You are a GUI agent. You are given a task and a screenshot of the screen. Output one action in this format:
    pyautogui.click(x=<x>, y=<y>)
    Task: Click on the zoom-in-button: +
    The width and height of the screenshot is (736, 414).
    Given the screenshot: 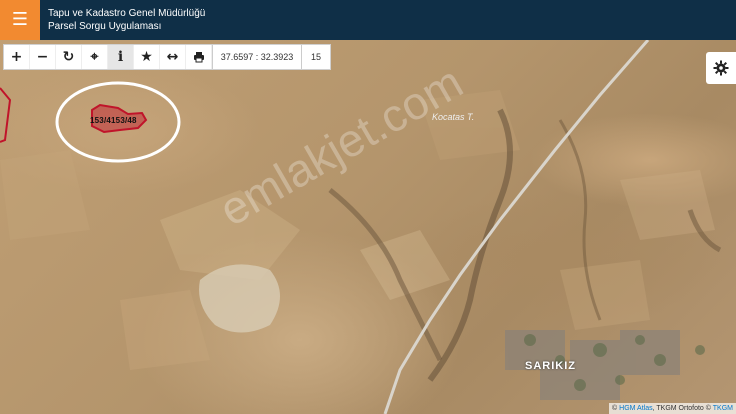 What is the action you would take?
    pyautogui.click(x=17, y=57)
    